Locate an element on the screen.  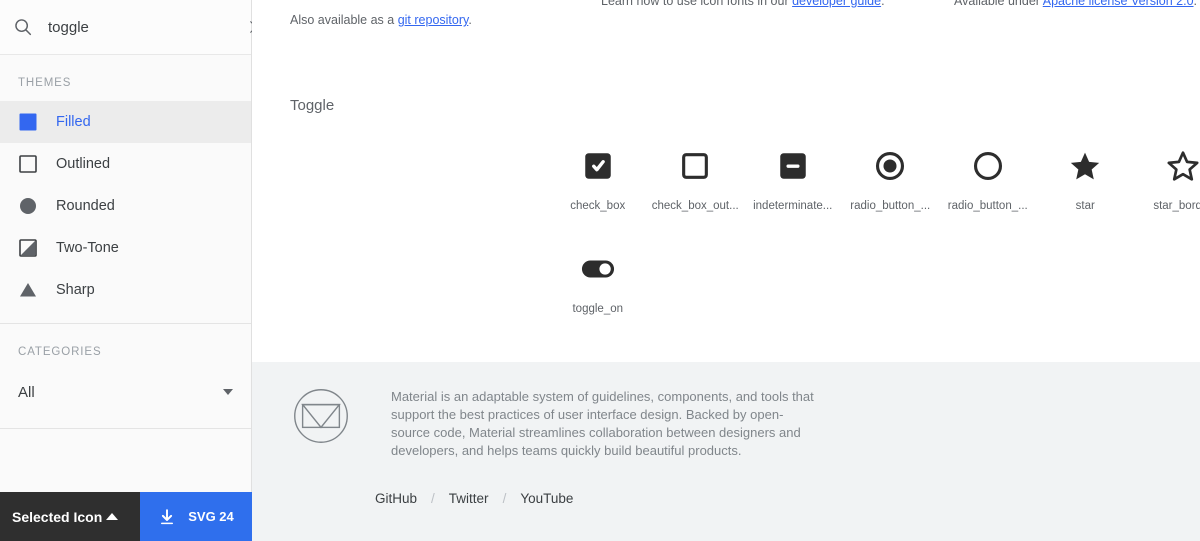
bottom-action-bar: Selected Icon SVG 24 is located at coordinates (126, 516).